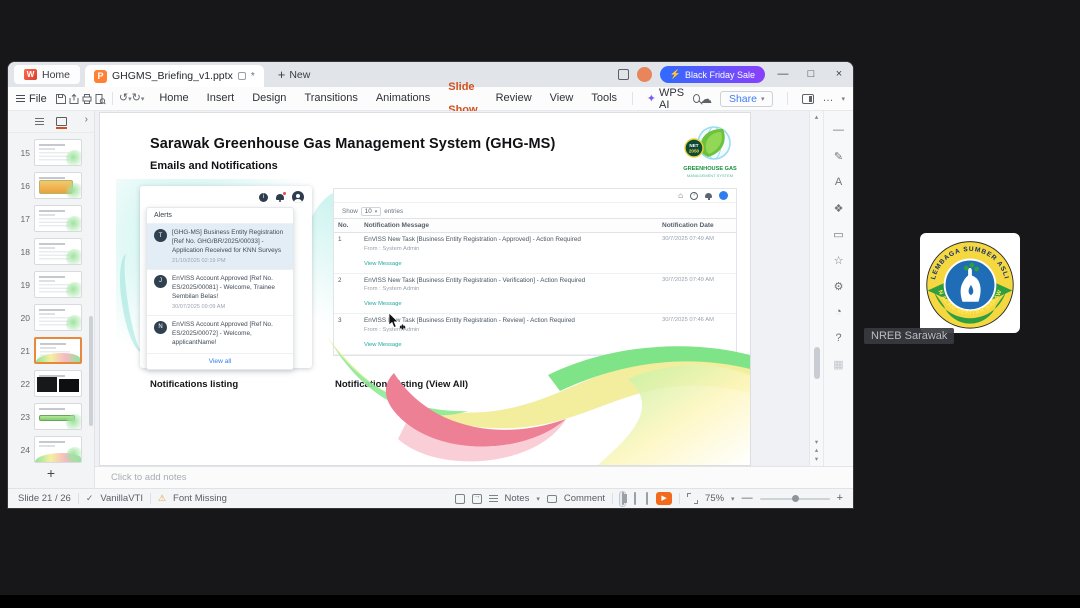 Image resolution: width=1080 pixels, height=608 pixels. What do you see at coordinates (666, 99) in the screenshot?
I see `wps-ai-button: ✦ WPS AI` at bounding box center [666, 99].